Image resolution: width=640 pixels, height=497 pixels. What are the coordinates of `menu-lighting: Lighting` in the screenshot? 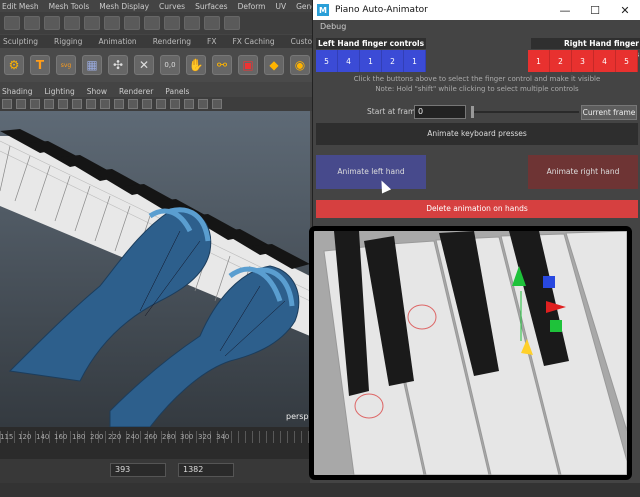 It's located at (59, 91).